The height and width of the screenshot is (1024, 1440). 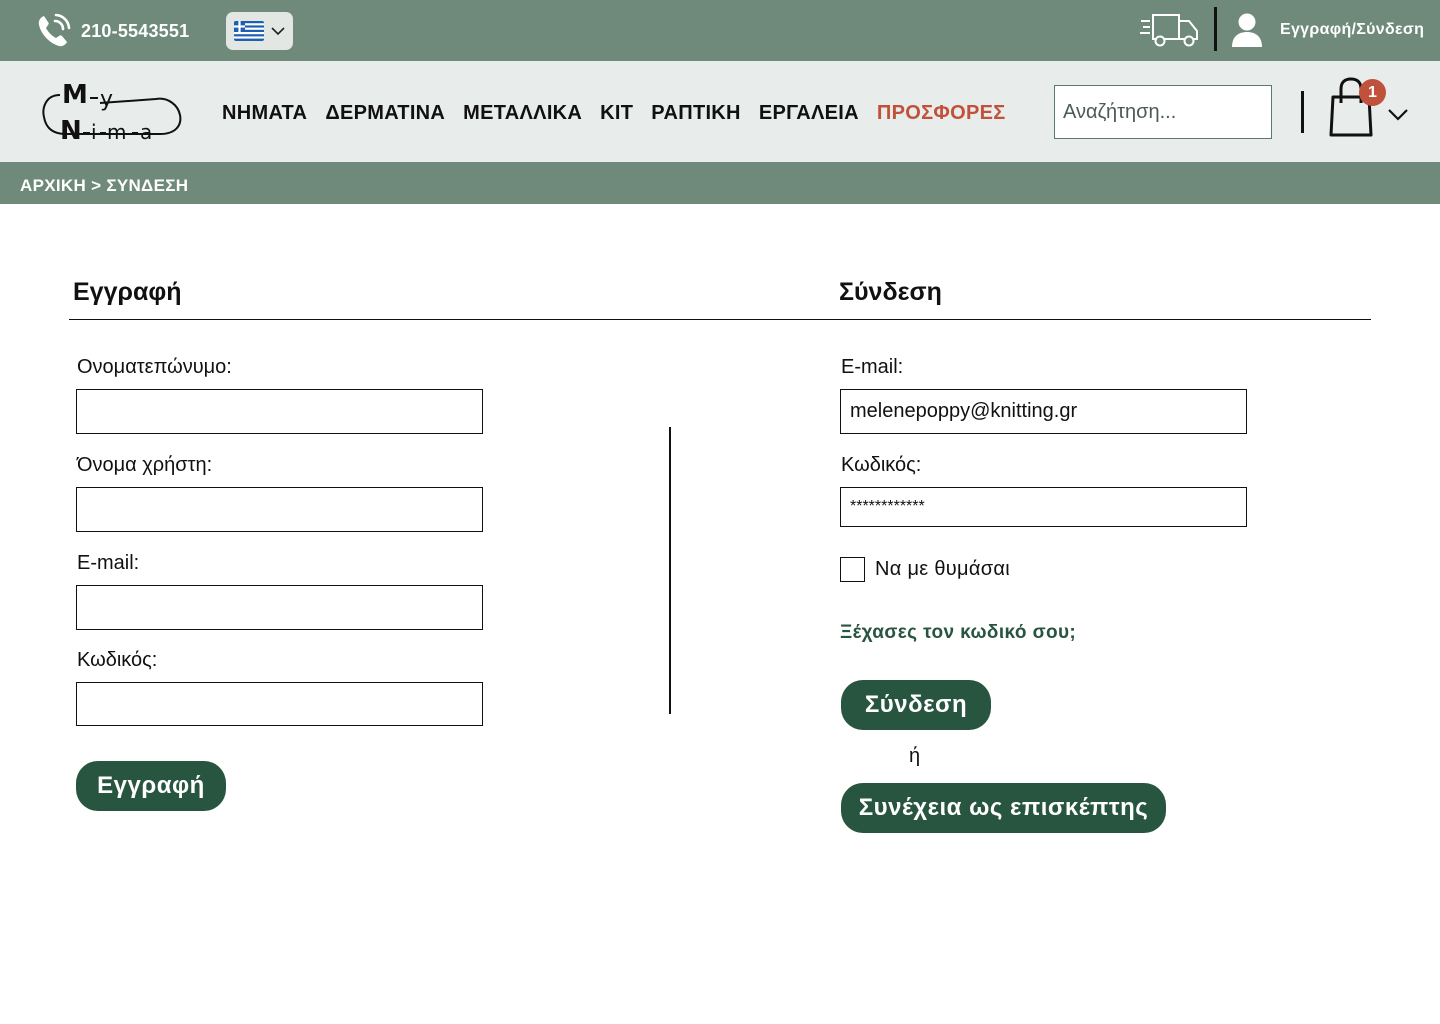 What do you see at coordinates (720, 319) in the screenshot?
I see `section-divider` at bounding box center [720, 319].